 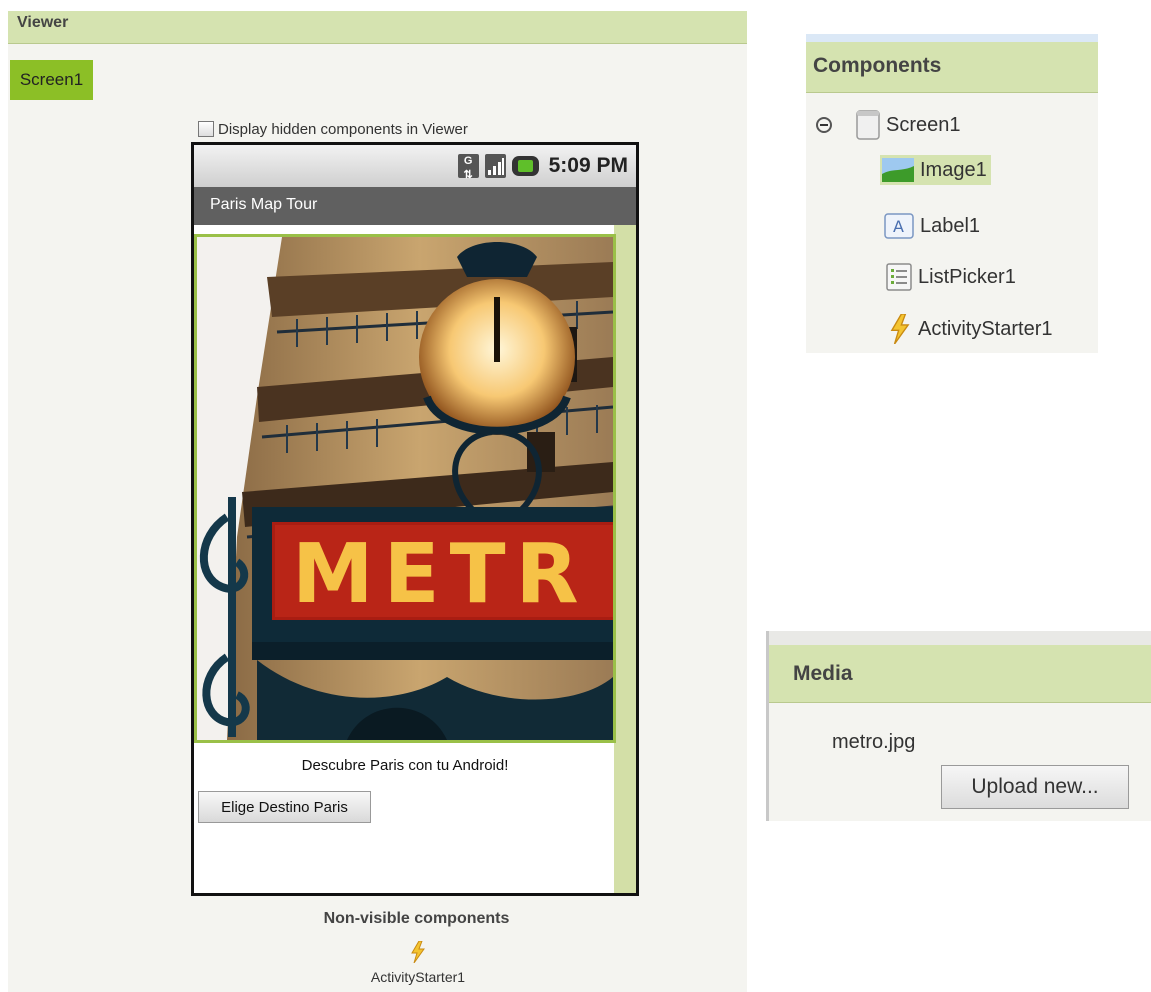 I want to click on svg-text: A, so click(x=898, y=226).